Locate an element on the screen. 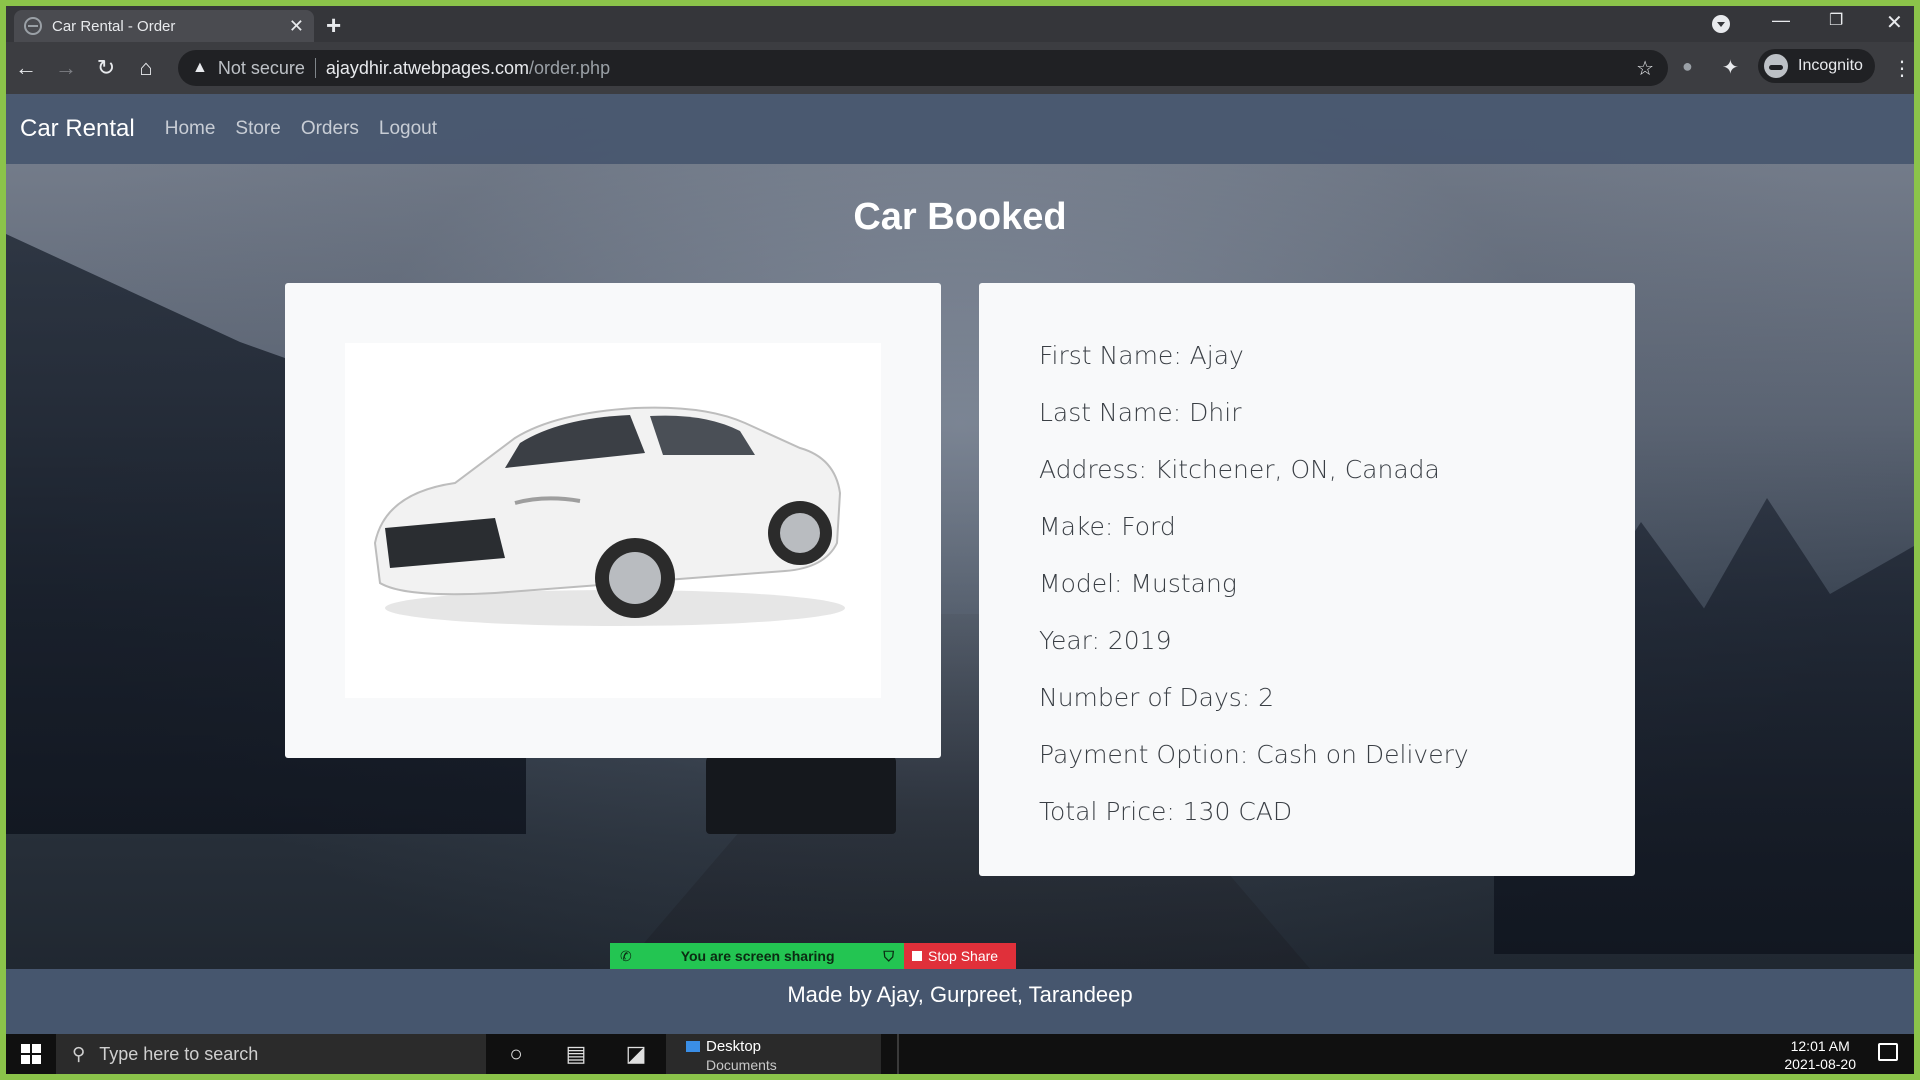 The height and width of the screenshot is (1080, 1920). new-tab-button: + is located at coordinates (333, 25).